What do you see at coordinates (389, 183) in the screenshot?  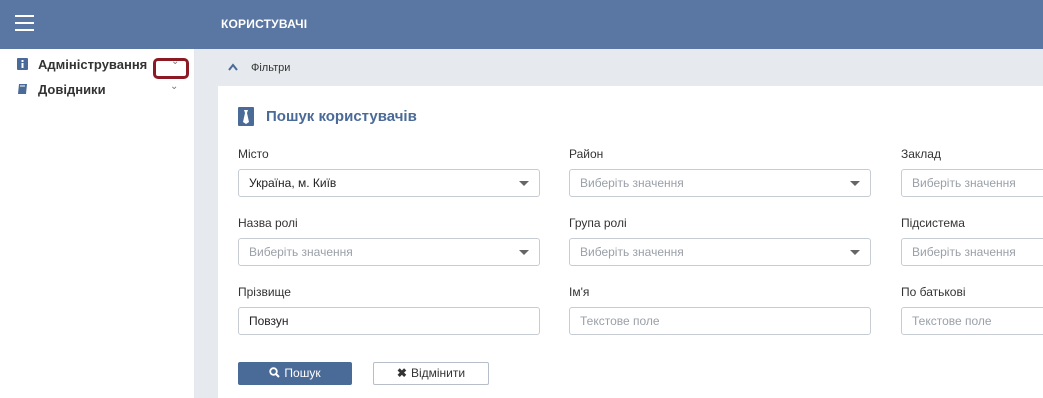 I see `city-select: Україна, м. Київ` at bounding box center [389, 183].